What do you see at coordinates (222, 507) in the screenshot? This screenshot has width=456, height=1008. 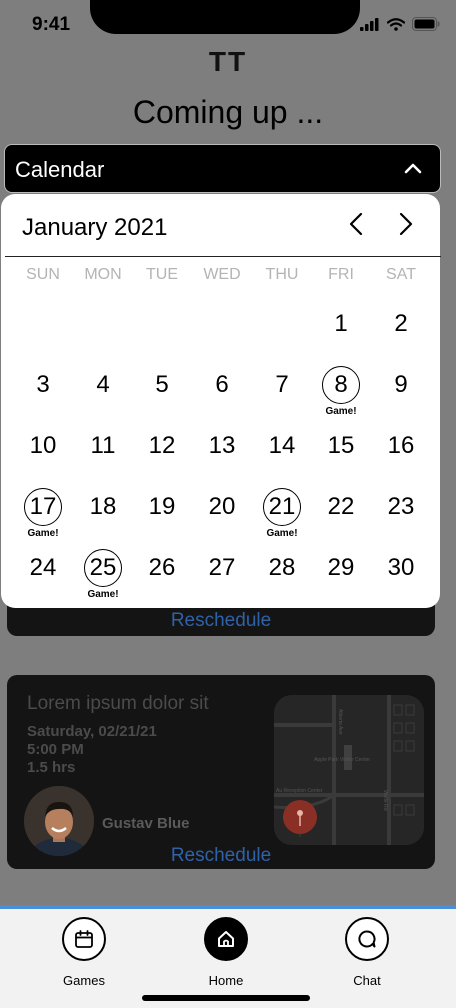 I see `calendar-day: 20` at bounding box center [222, 507].